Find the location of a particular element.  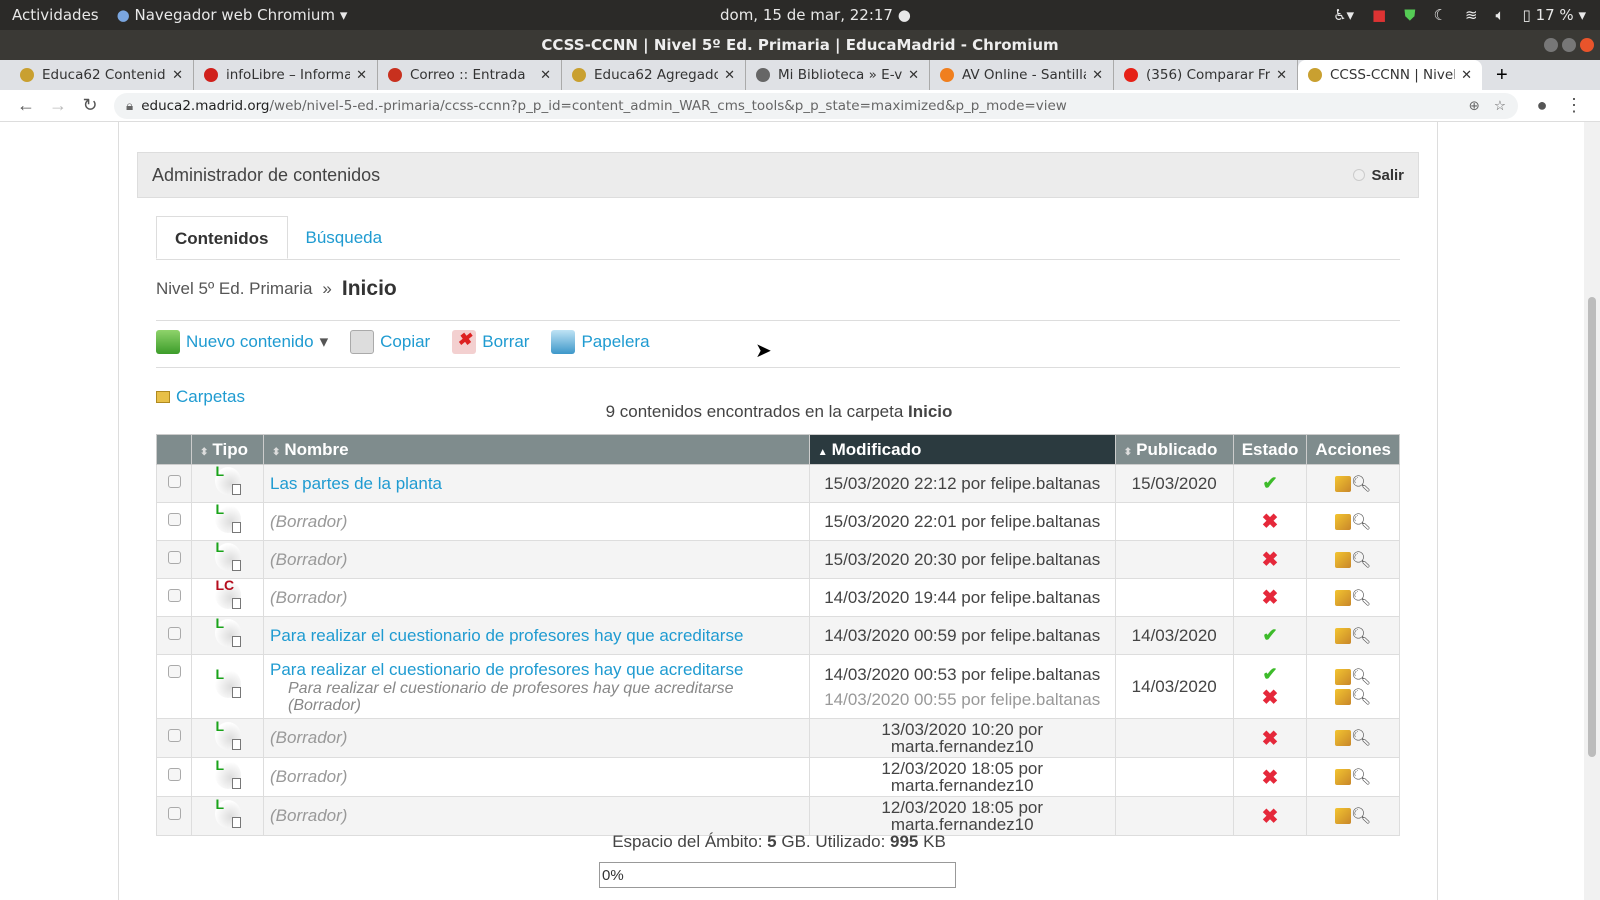

clock: dom, 15 de mar, 22:17 ● is located at coordinates (815, 15).